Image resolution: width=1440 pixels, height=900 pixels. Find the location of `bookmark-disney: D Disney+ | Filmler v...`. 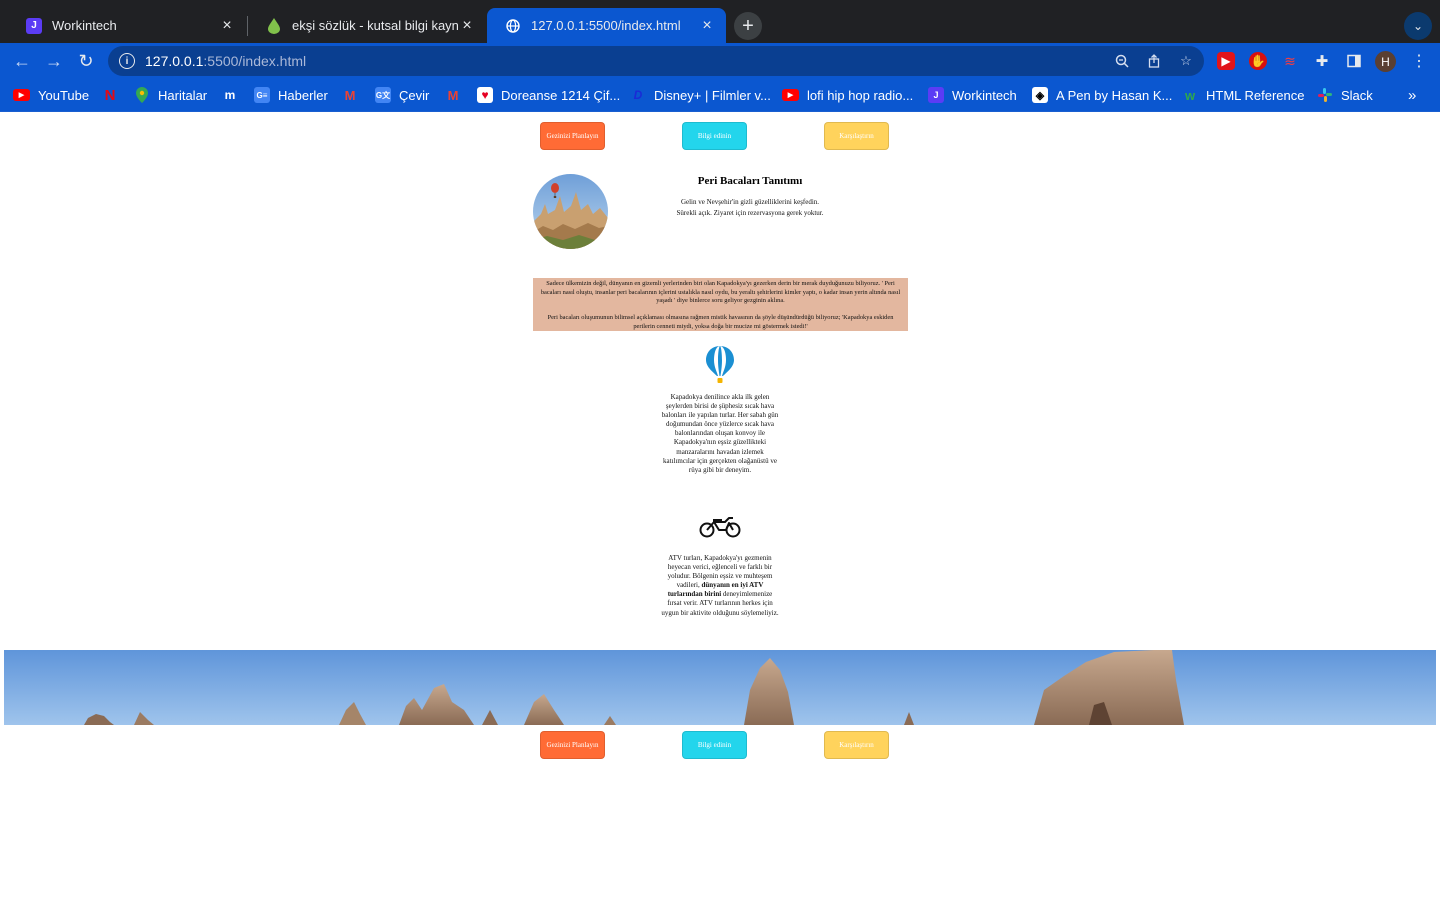

bookmark-disney: D Disney+ | Filmler v... is located at coordinates (700, 95).